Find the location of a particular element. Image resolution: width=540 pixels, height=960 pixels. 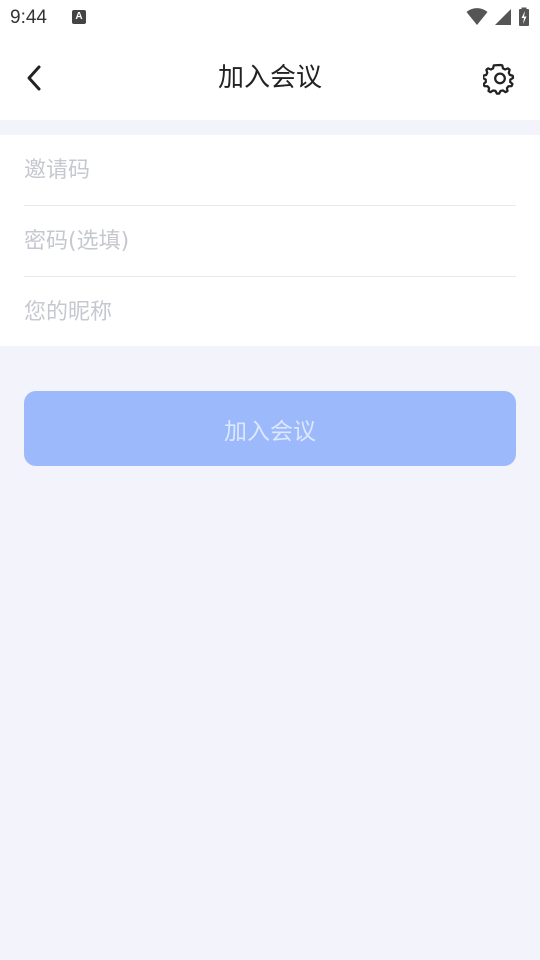

chevron-left-icon is located at coordinates (34, 78).